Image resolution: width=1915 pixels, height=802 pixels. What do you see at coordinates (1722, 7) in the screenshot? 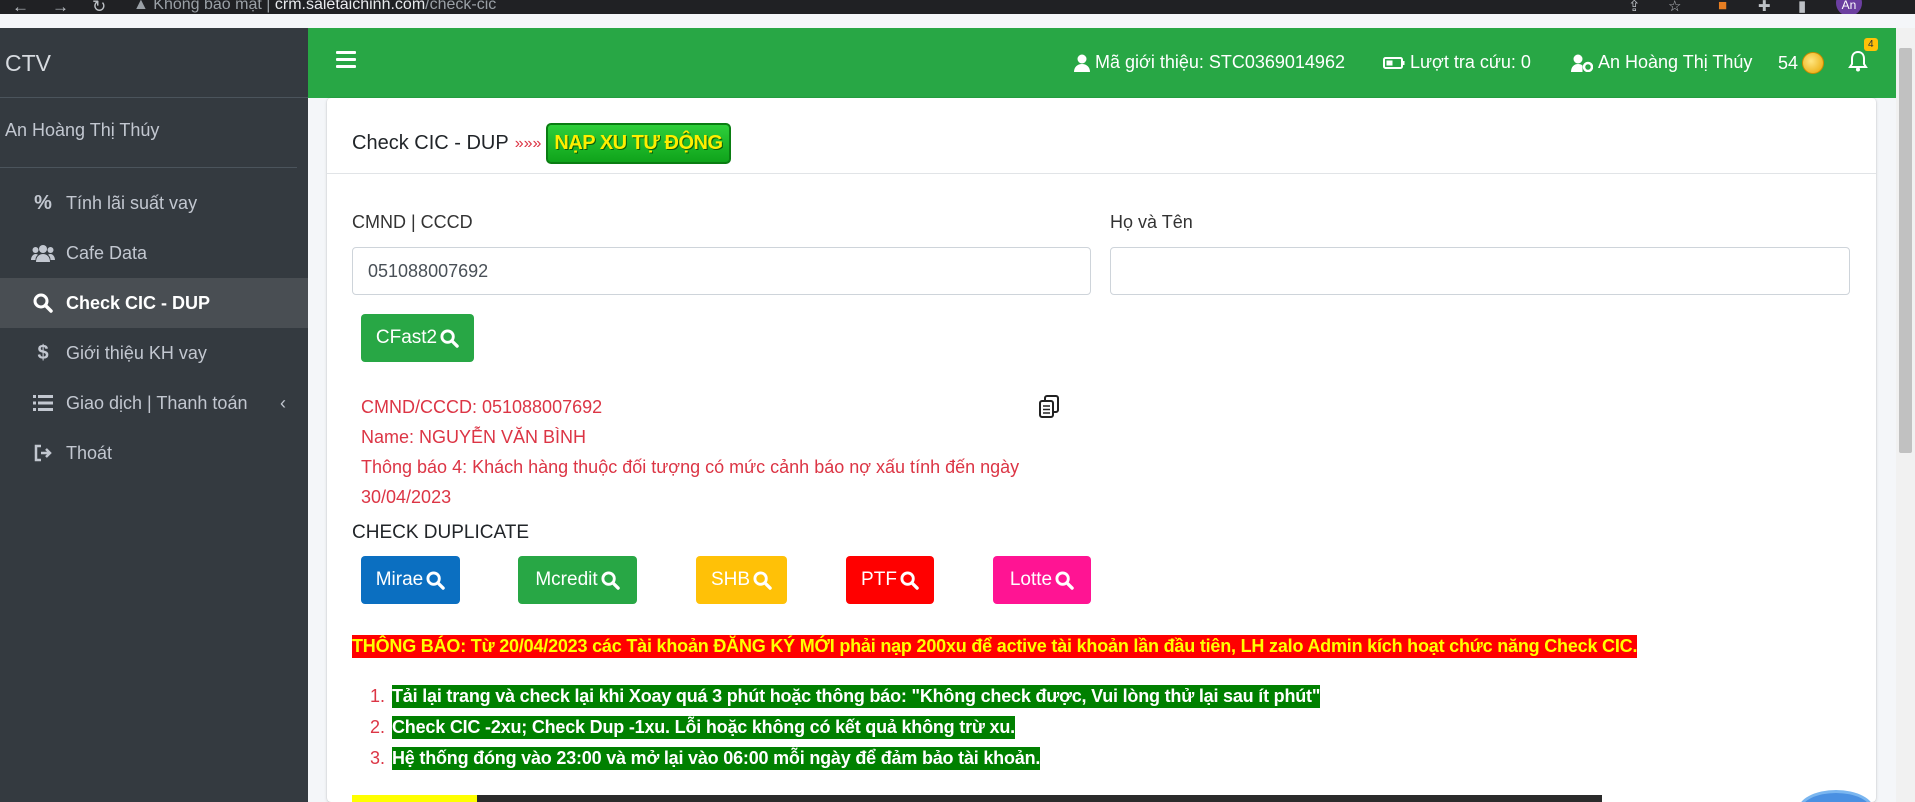
I see `extension-icon: ■` at bounding box center [1722, 7].